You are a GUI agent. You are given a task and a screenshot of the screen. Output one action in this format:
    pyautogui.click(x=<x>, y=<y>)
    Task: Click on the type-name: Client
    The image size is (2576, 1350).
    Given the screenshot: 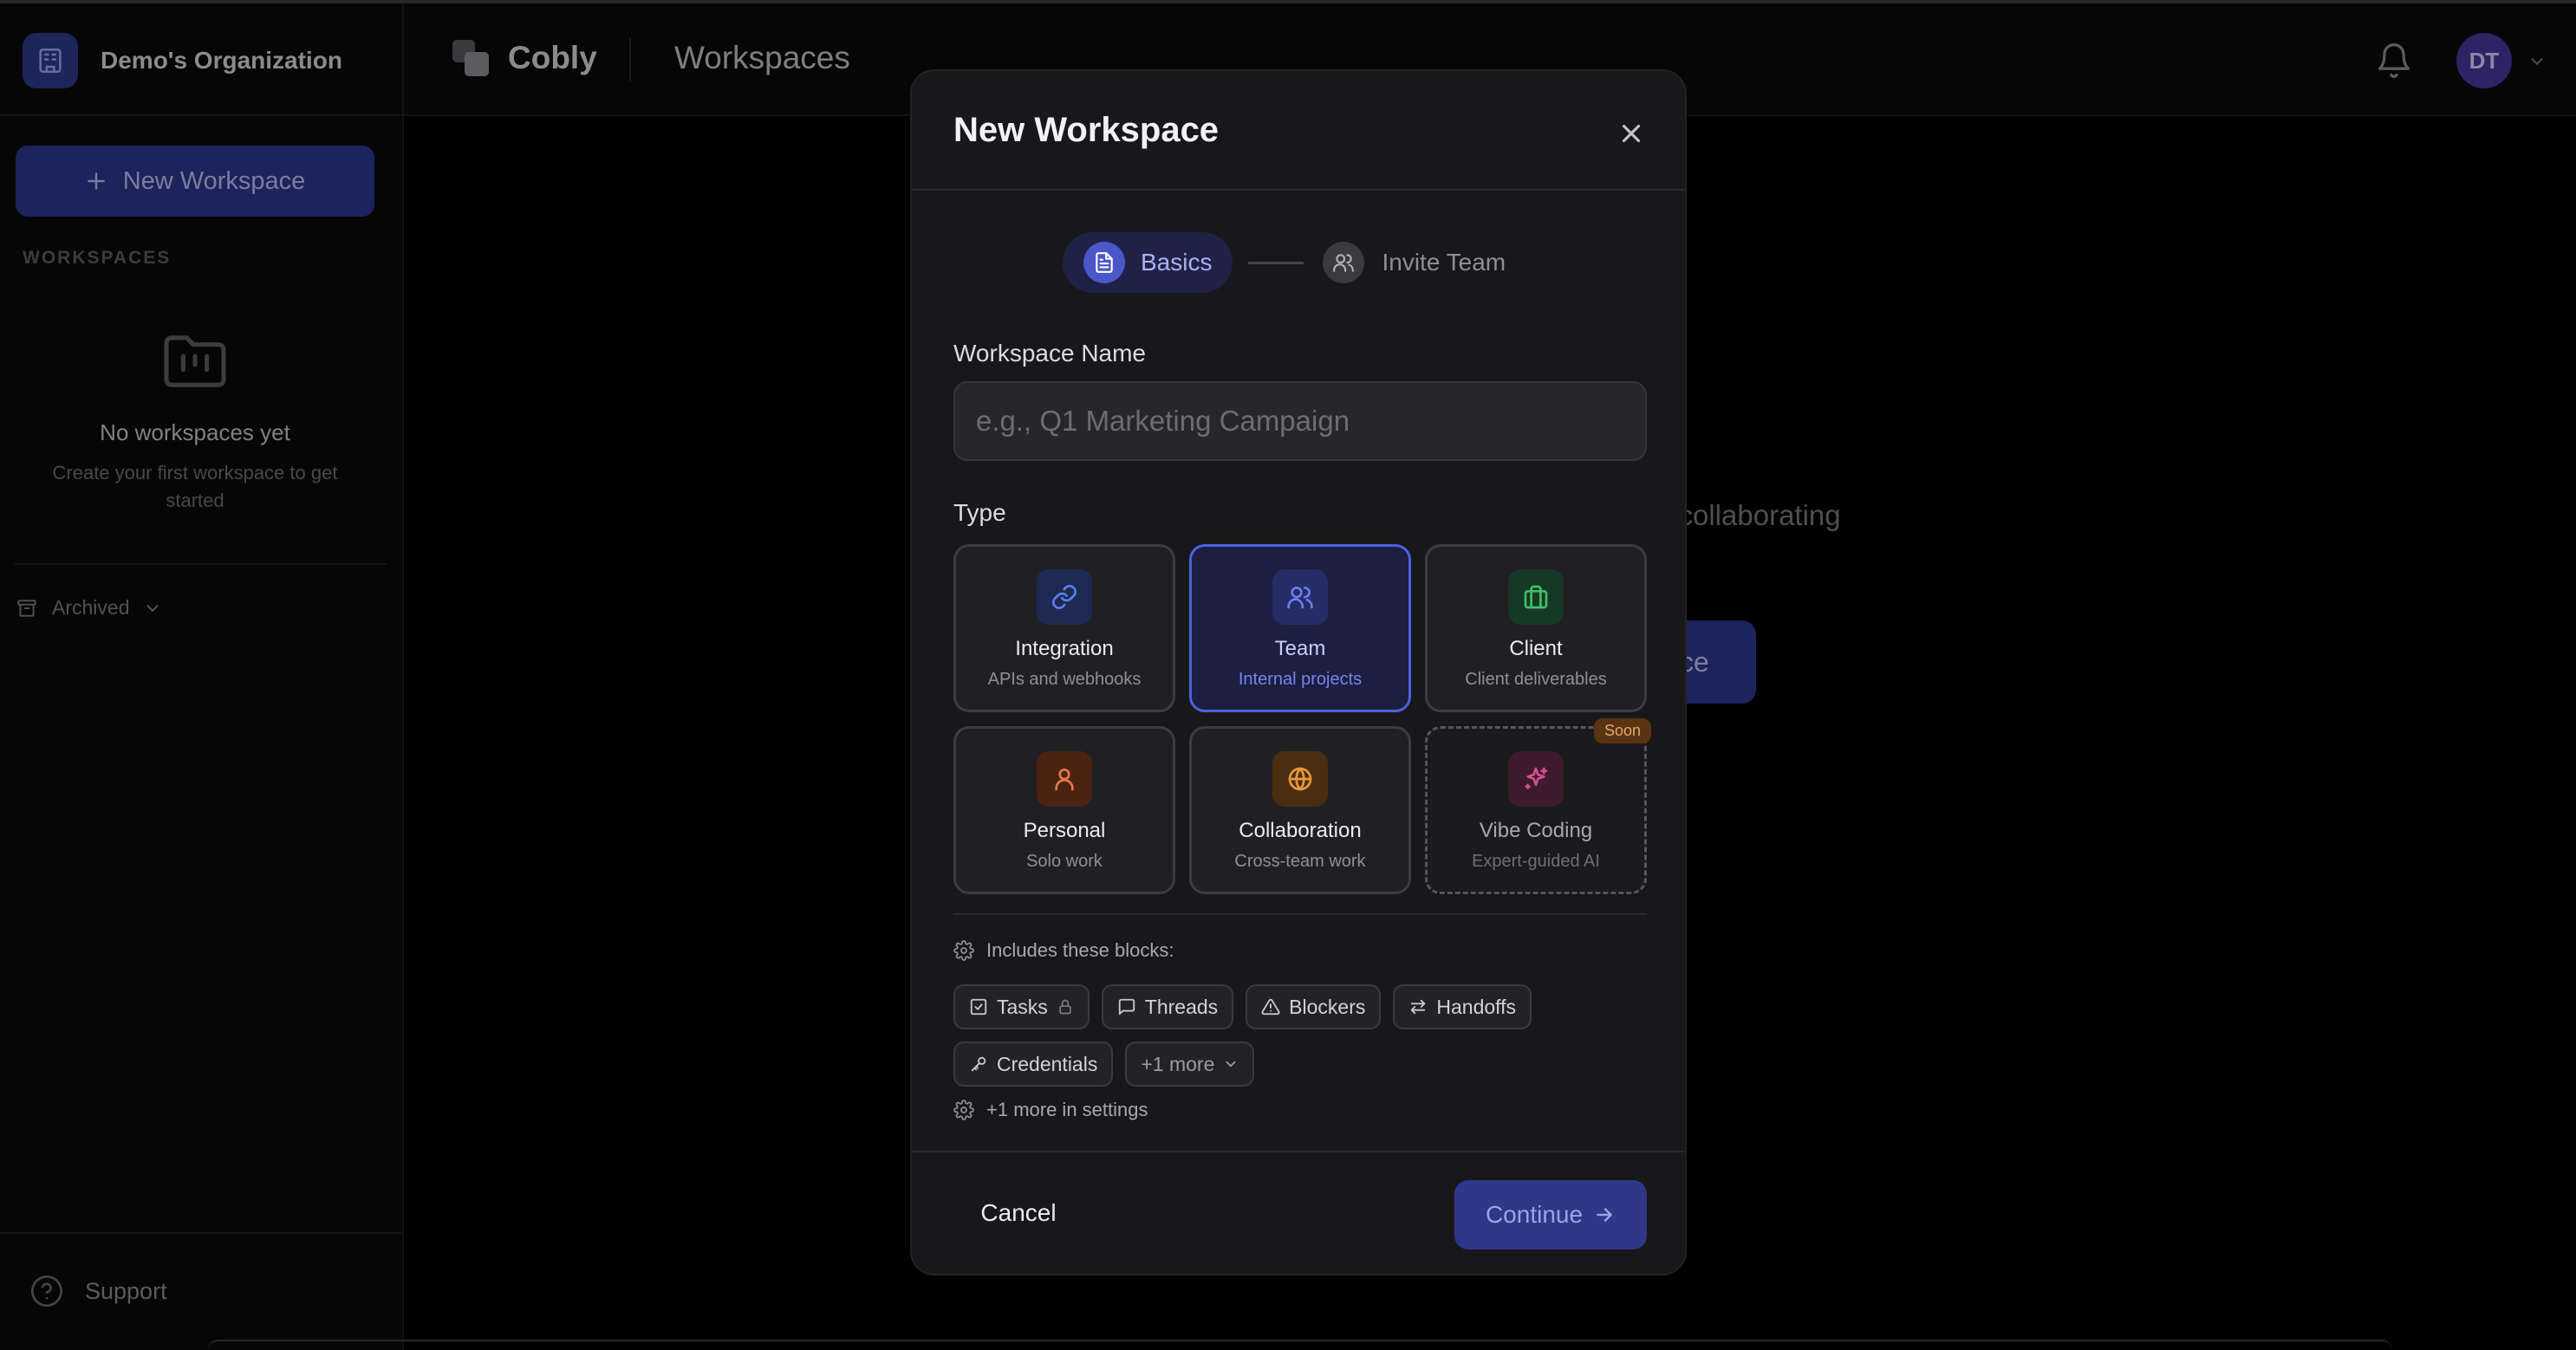 What is the action you would take?
    pyautogui.click(x=1536, y=648)
    